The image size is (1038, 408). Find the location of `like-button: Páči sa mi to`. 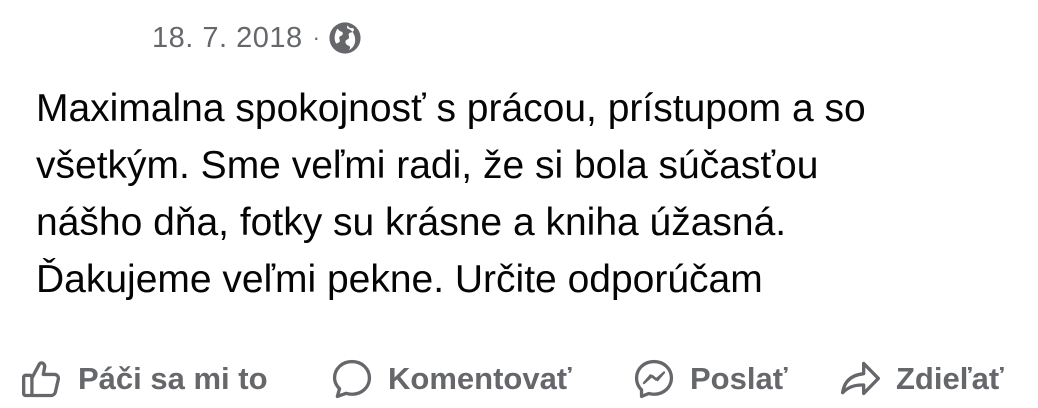

like-button: Páči sa mi to is located at coordinates (144, 379).